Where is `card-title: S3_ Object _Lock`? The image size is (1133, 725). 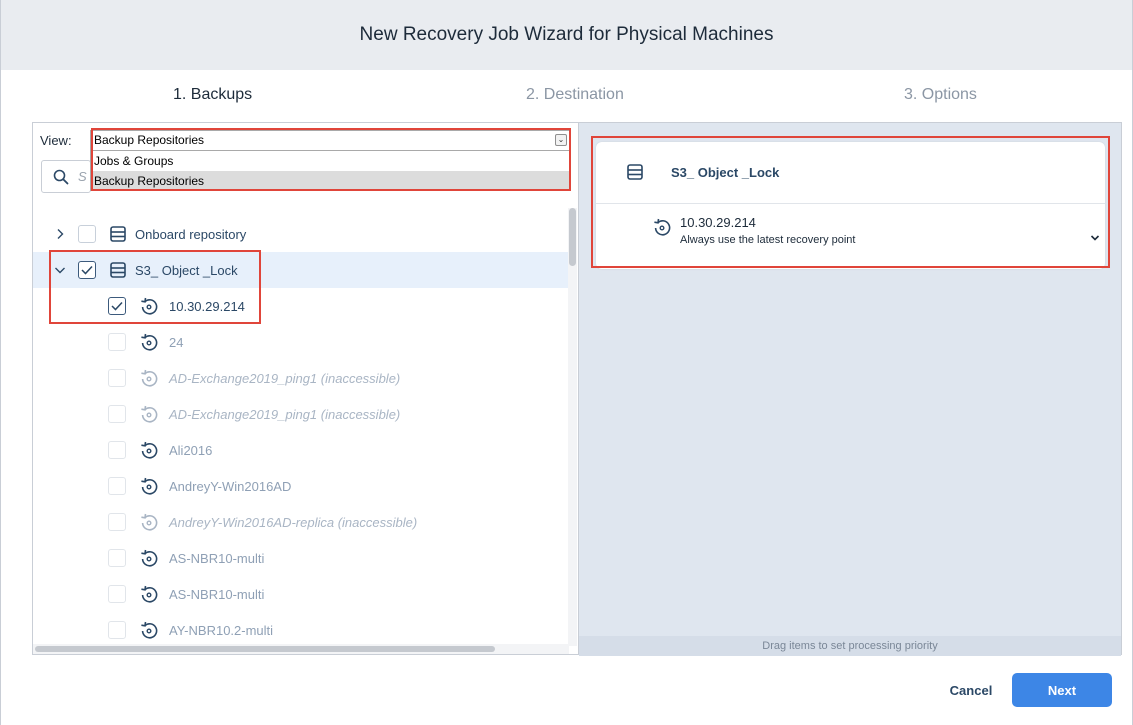 card-title: S3_ Object _Lock is located at coordinates (725, 172).